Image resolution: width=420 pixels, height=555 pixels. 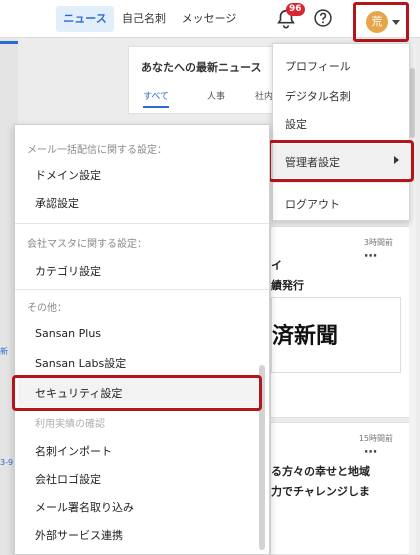 I want to click on menu-item-logout: ログアウト, so click(x=312, y=204).